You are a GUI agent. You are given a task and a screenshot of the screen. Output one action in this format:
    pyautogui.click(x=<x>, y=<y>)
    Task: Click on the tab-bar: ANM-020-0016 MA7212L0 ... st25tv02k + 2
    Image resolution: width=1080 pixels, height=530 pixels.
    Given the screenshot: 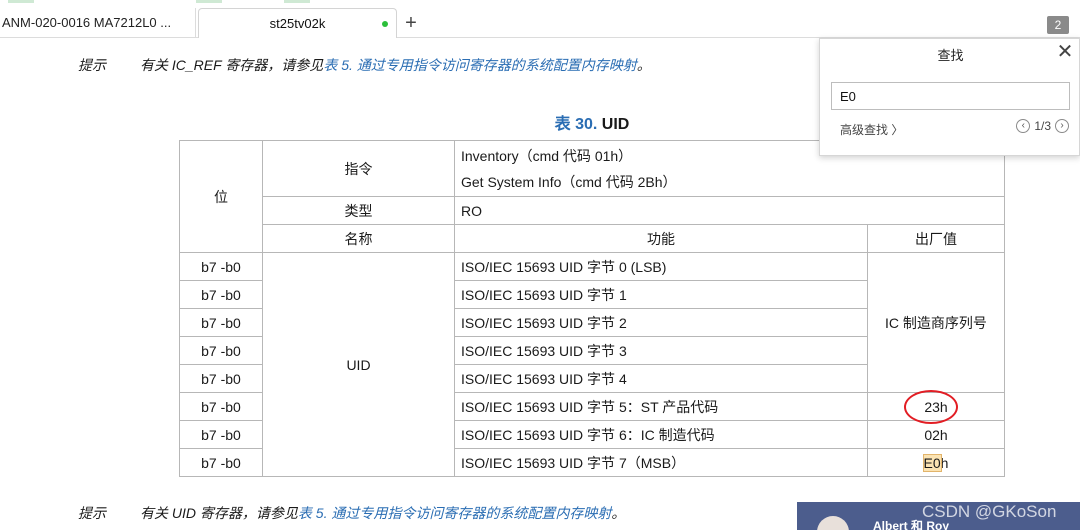 What is the action you would take?
    pyautogui.click(x=540, y=19)
    